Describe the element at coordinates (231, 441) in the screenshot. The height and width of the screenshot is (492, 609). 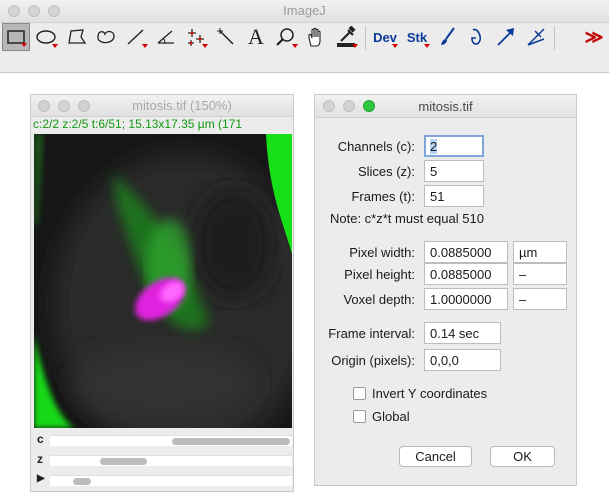
I see `channel-slider-thumb` at that location.